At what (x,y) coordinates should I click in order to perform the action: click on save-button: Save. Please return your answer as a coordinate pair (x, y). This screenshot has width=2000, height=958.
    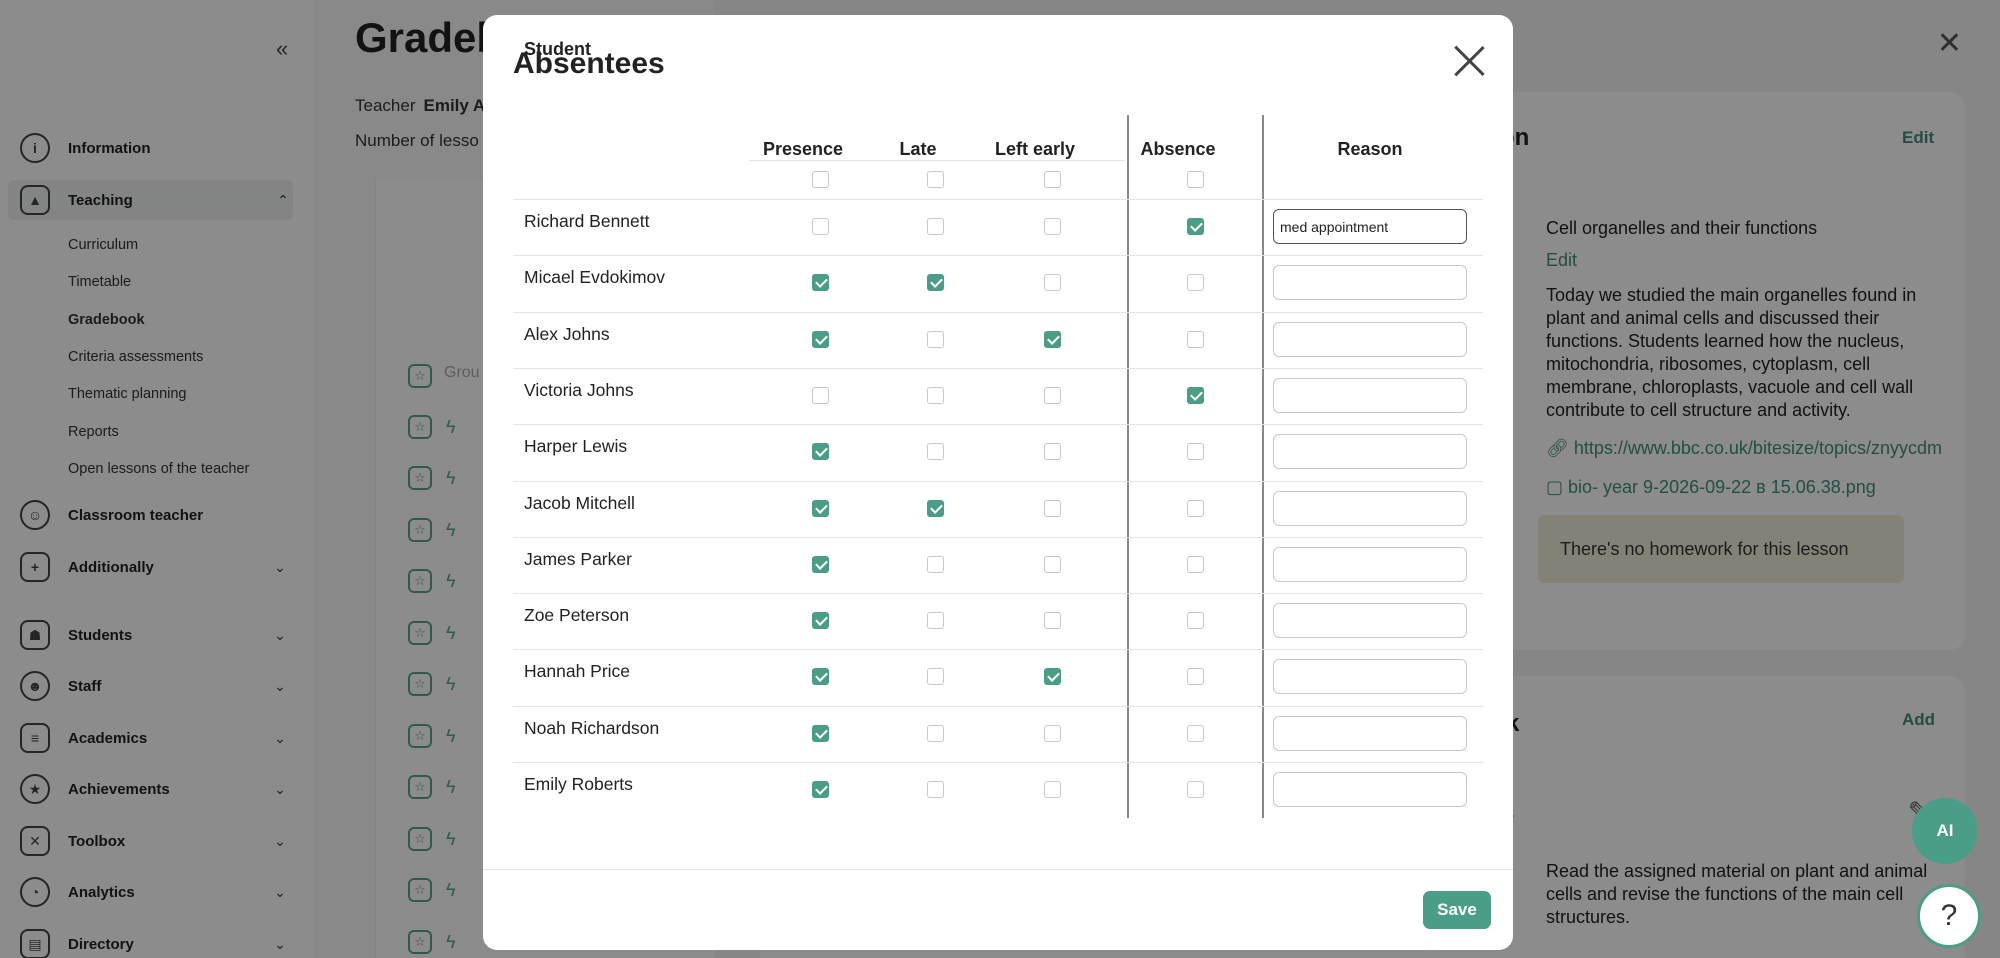
    Looking at the image, I should click on (1457, 910).